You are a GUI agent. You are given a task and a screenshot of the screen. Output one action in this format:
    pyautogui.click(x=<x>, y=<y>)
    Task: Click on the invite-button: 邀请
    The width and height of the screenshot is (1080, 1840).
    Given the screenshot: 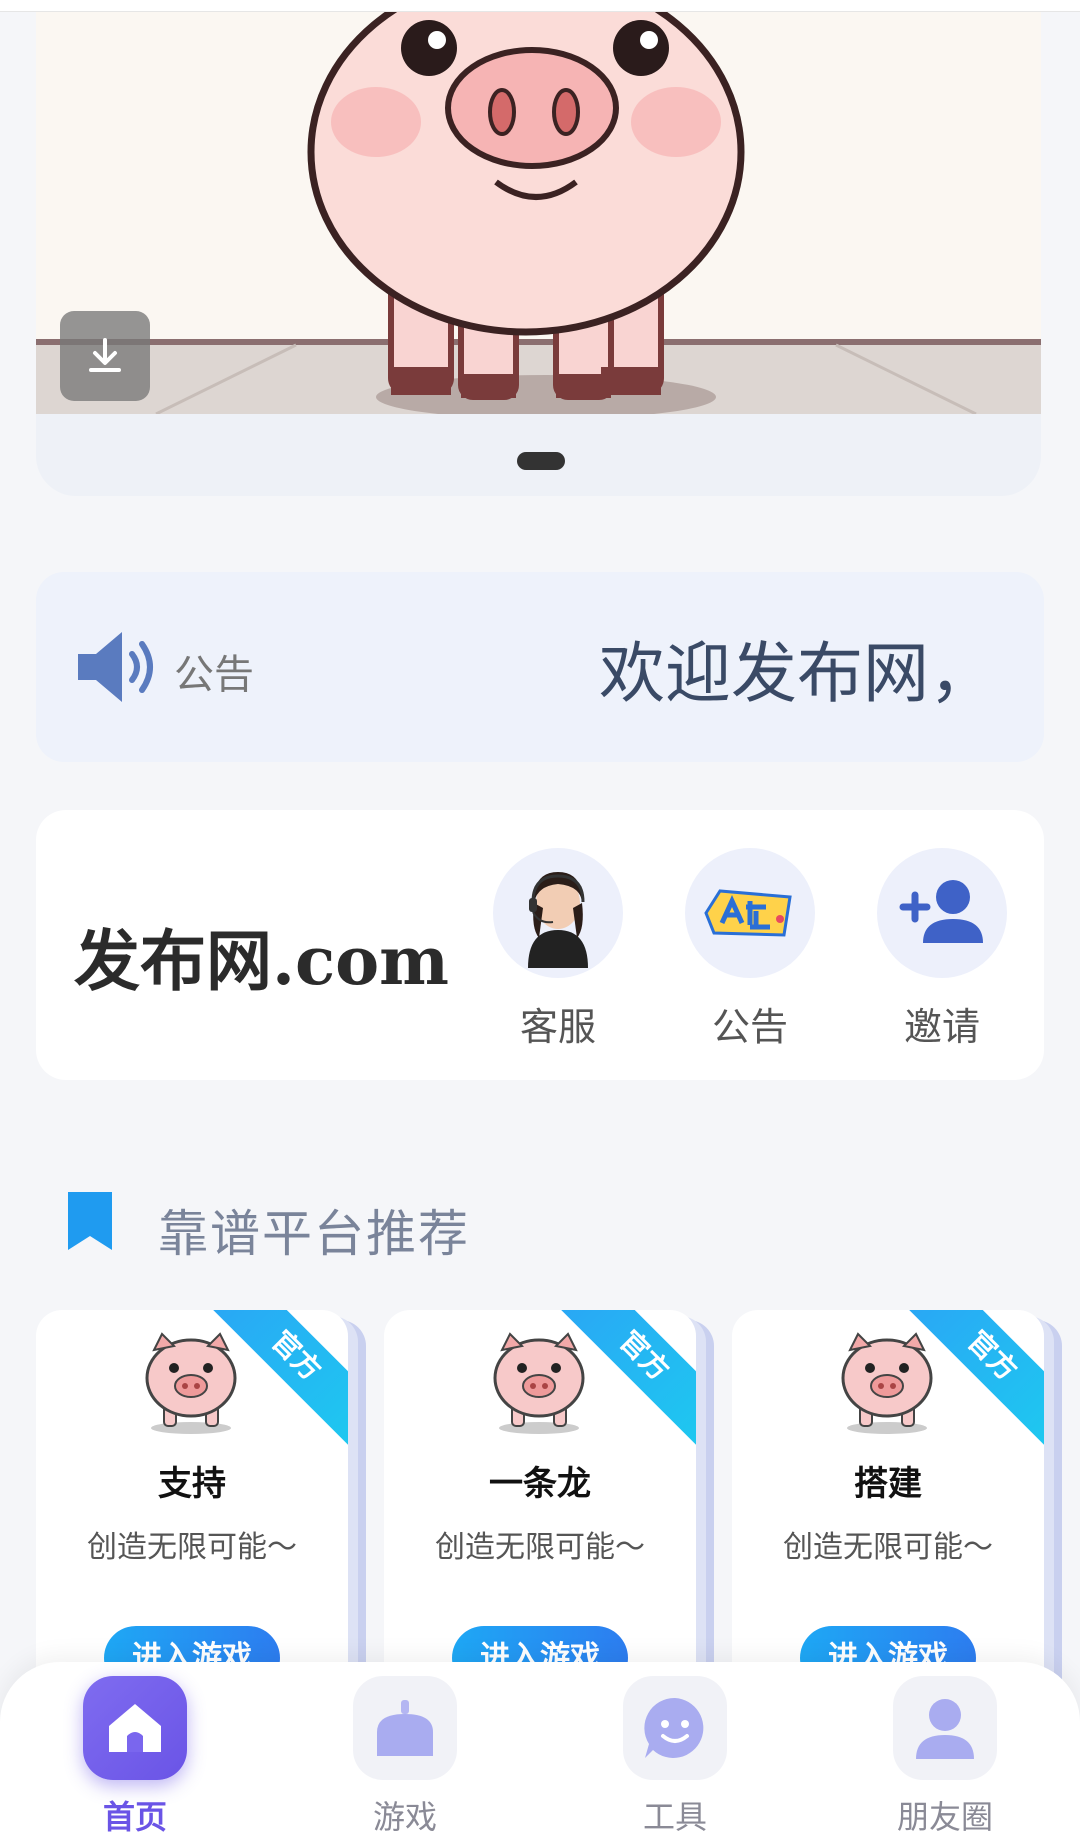 What is the action you would take?
    pyautogui.click(x=942, y=949)
    